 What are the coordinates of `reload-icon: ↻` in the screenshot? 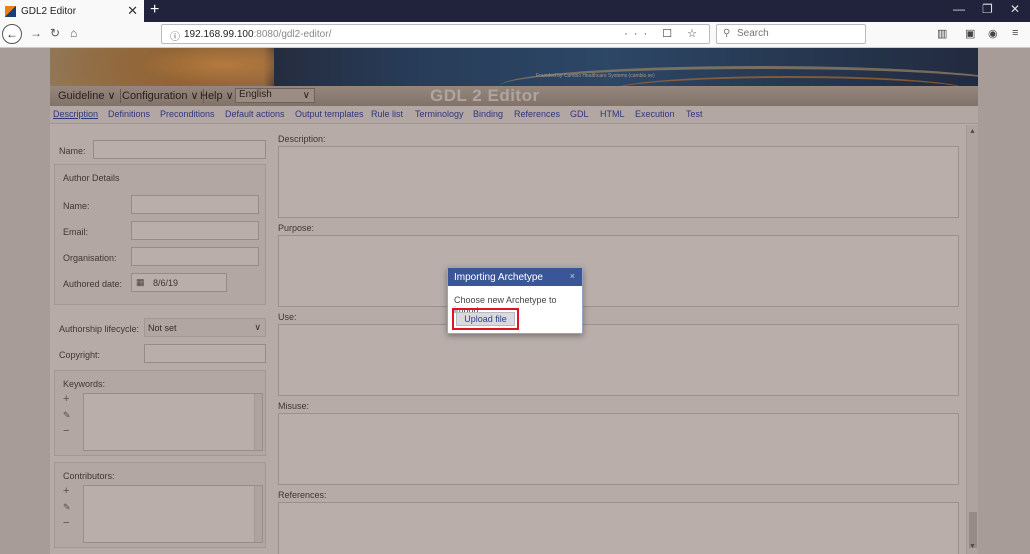 It's located at (55, 33).